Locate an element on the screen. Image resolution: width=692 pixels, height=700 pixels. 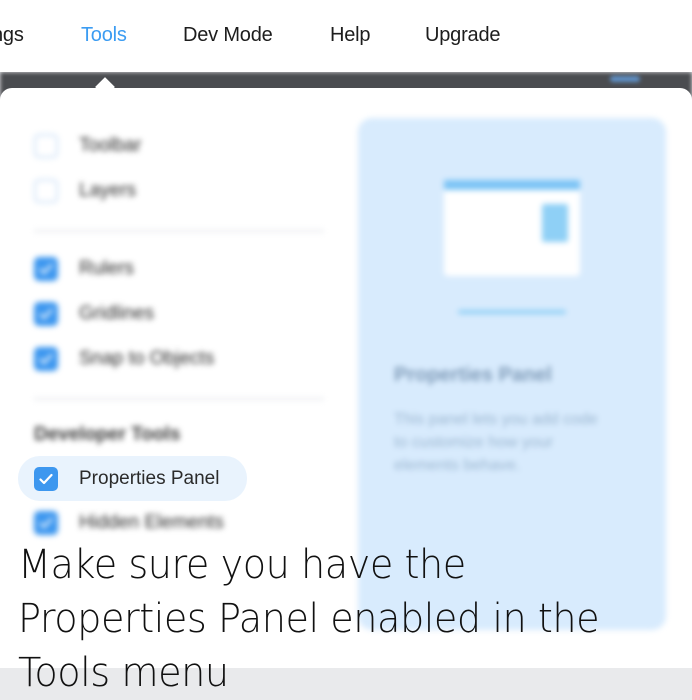
info-card-title: Properties Panel is located at coordinates (473, 375).